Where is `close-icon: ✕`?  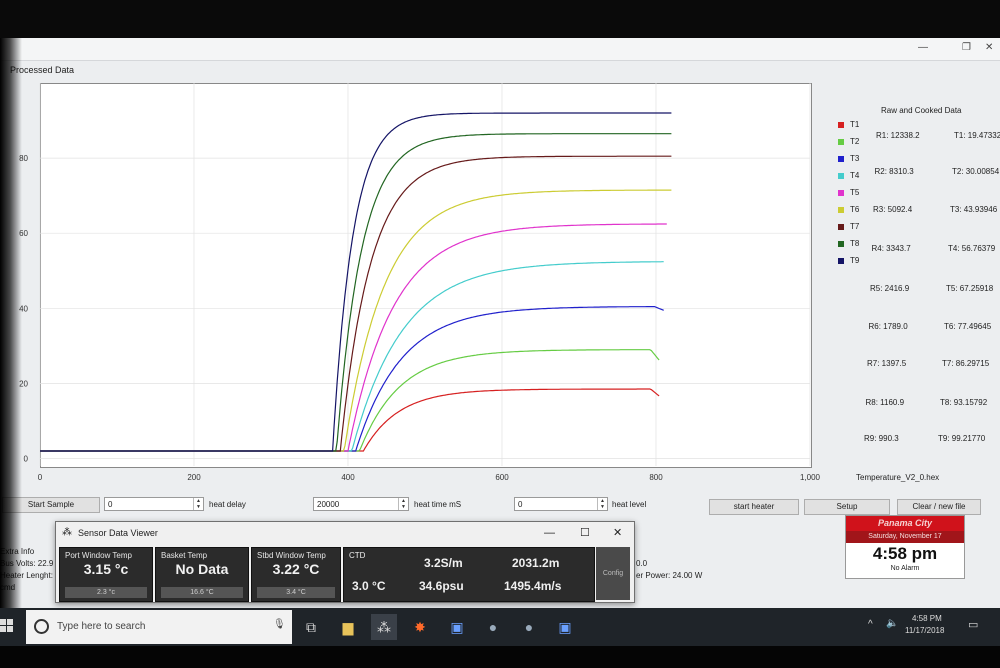
close-icon: ✕ is located at coordinates (617, 533).